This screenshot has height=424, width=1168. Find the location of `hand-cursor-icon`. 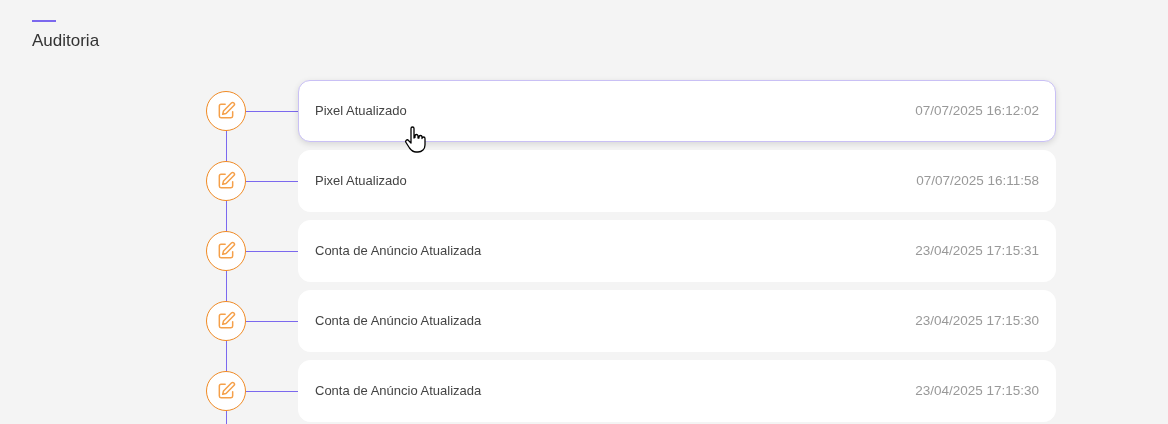

hand-cursor-icon is located at coordinates (415, 140).